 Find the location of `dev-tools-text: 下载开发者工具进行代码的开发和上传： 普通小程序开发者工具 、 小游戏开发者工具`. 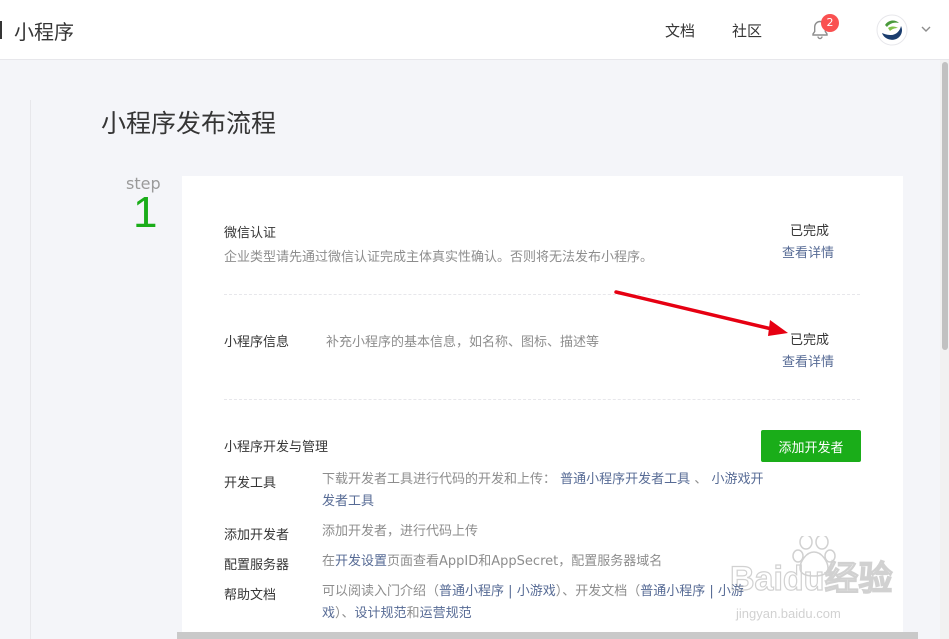

dev-tools-text: 下载开发者工具进行代码的开发和上传： 普通小程序开发者工具 、 小游戏开发者工具 is located at coordinates (547, 491).